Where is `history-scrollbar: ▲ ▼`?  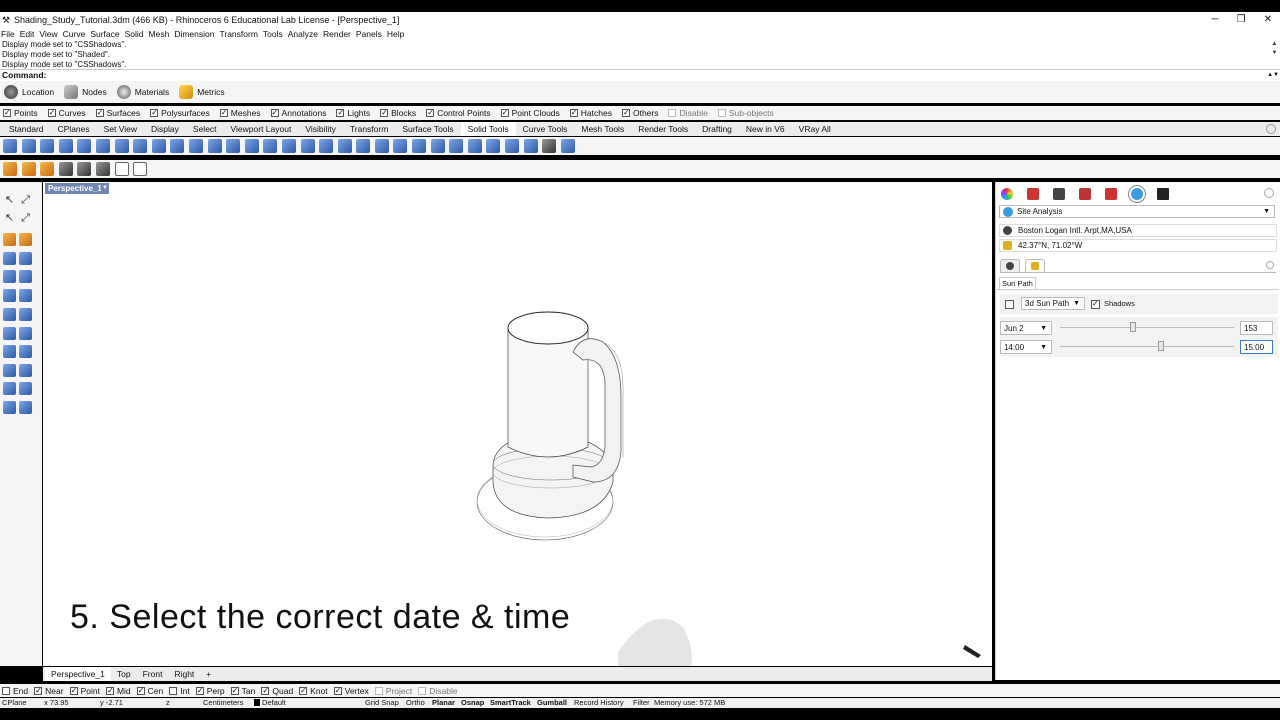
history-scrollbar: ▲ ▼ is located at coordinates (1274, 54).